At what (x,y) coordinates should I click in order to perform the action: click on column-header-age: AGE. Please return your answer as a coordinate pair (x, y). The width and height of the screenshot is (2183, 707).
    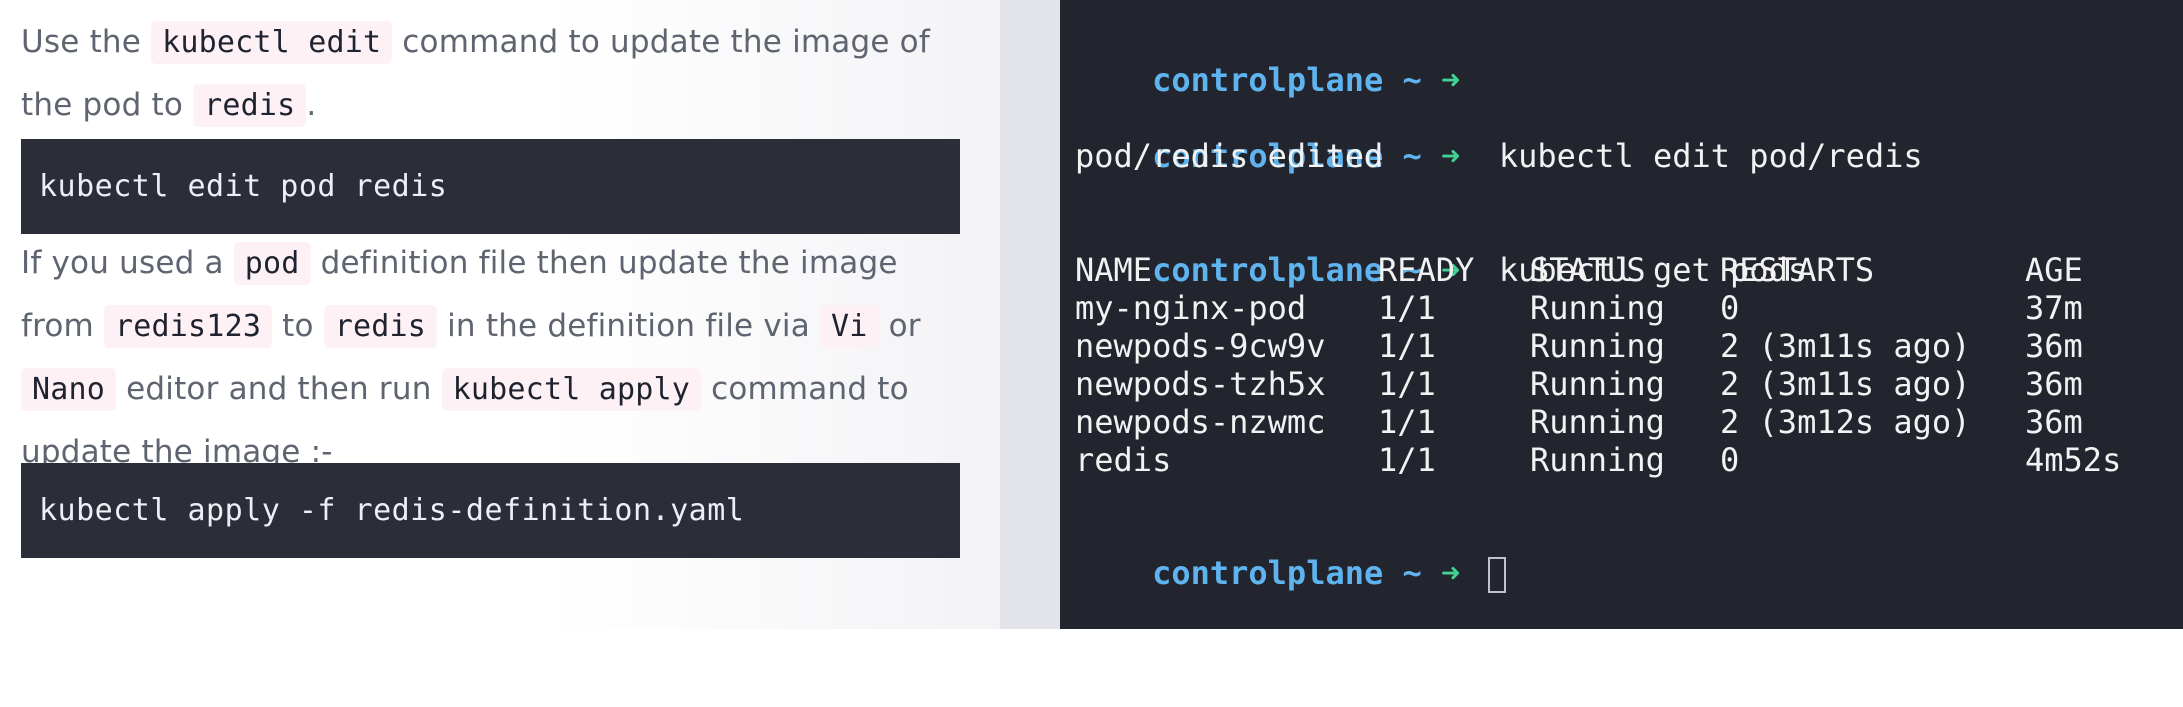
    Looking at the image, I should click on (2054, 270).